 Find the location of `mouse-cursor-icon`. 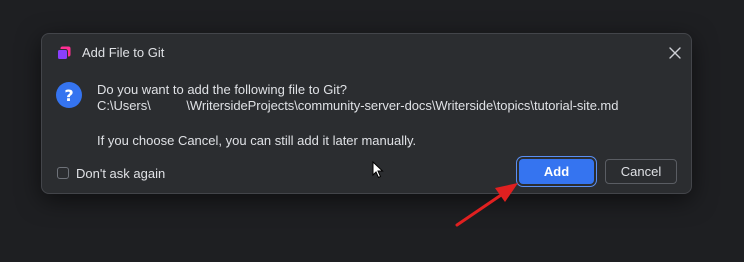

mouse-cursor-icon is located at coordinates (378, 170).